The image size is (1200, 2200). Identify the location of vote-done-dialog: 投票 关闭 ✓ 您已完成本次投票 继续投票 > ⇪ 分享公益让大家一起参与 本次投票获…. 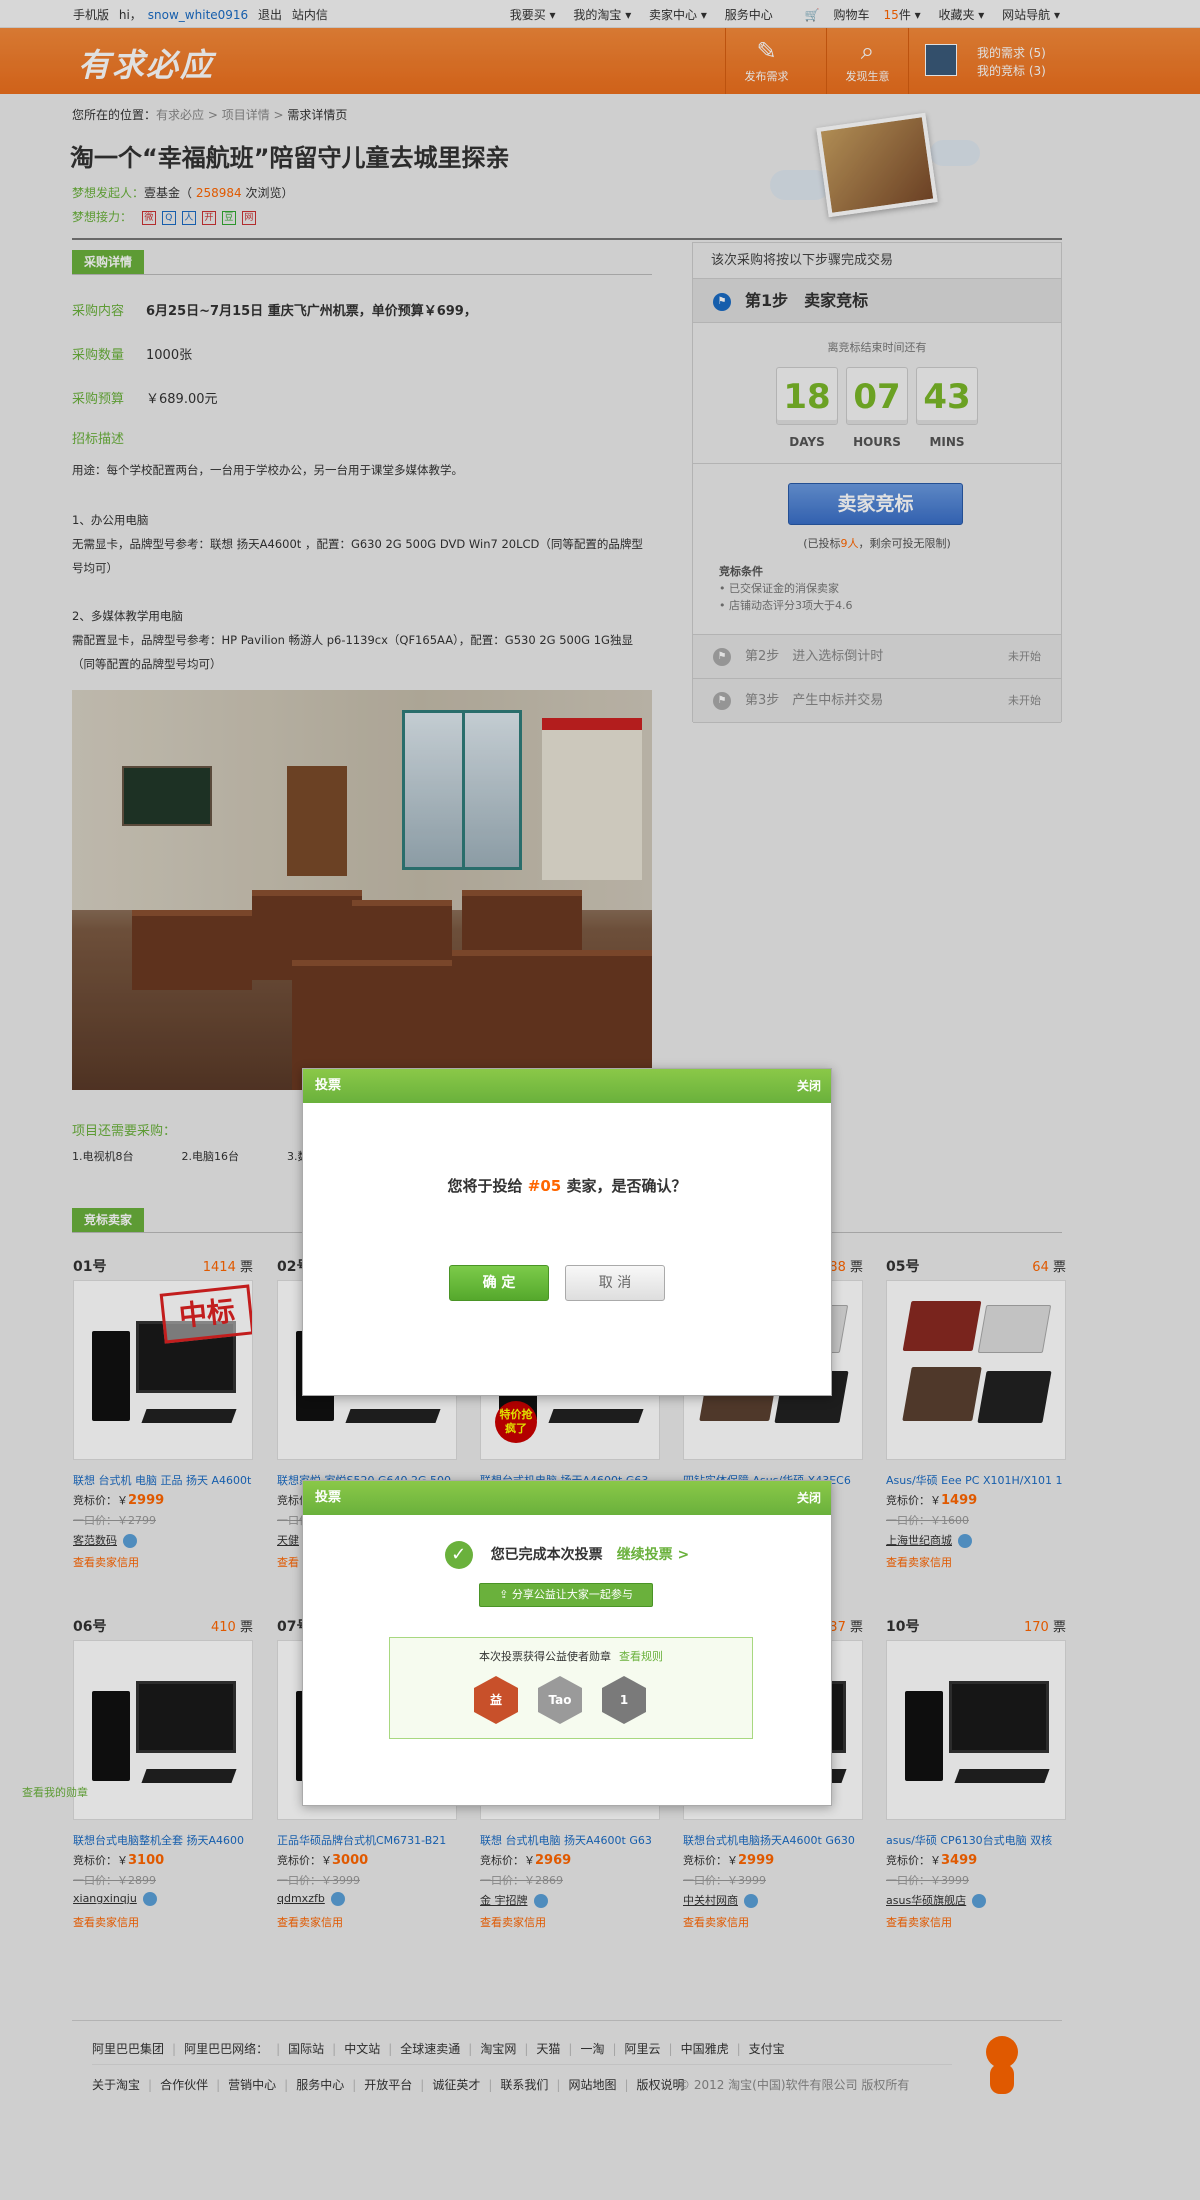
(567, 1643).